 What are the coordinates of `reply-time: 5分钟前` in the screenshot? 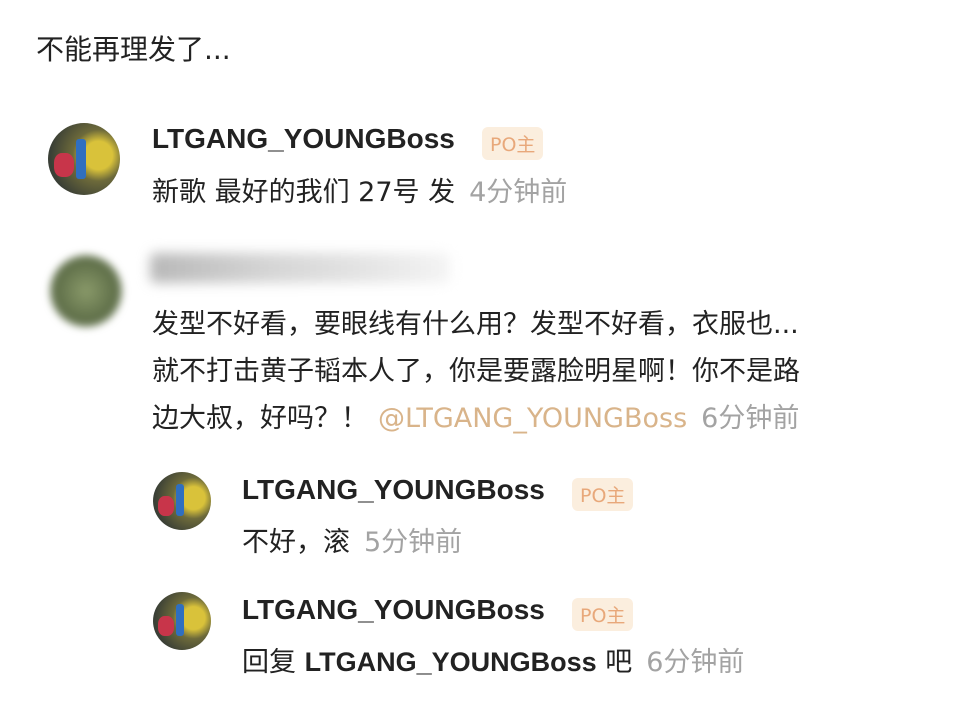 It's located at (413, 542).